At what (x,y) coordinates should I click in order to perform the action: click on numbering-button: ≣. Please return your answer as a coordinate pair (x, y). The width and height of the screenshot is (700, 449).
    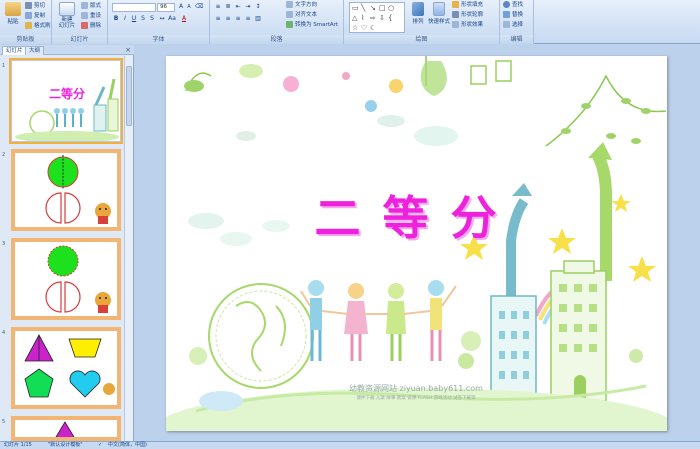
    Looking at the image, I should click on (228, 7).